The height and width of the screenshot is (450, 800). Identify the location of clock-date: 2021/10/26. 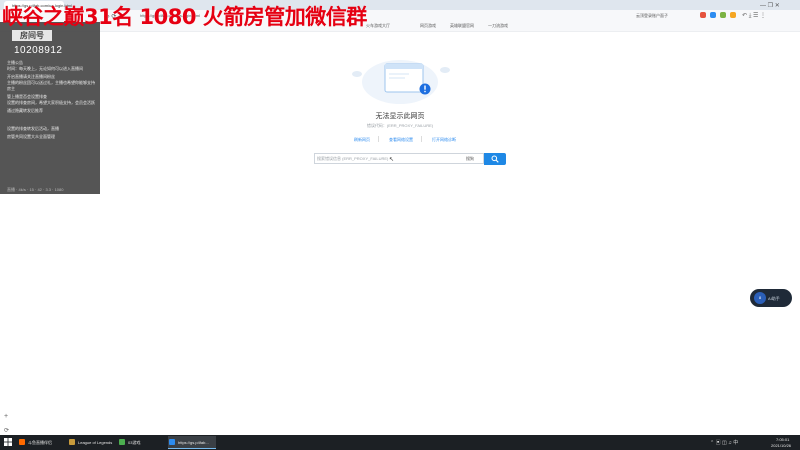
(781, 445).